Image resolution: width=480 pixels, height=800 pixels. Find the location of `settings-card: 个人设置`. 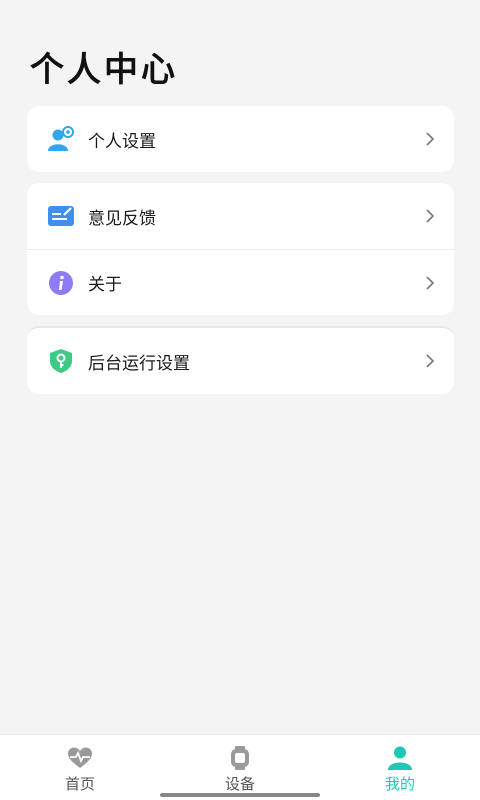

settings-card: 个人设置 is located at coordinates (240, 139).